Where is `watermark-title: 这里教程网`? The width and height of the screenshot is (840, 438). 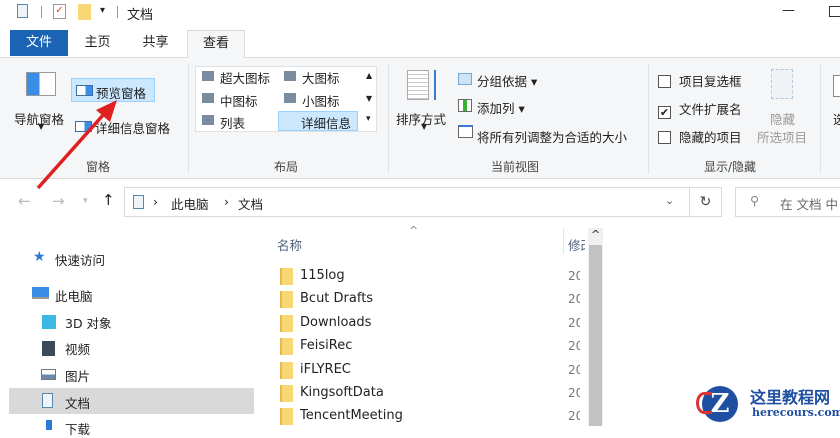 watermark-title: 这里教程网 is located at coordinates (790, 397).